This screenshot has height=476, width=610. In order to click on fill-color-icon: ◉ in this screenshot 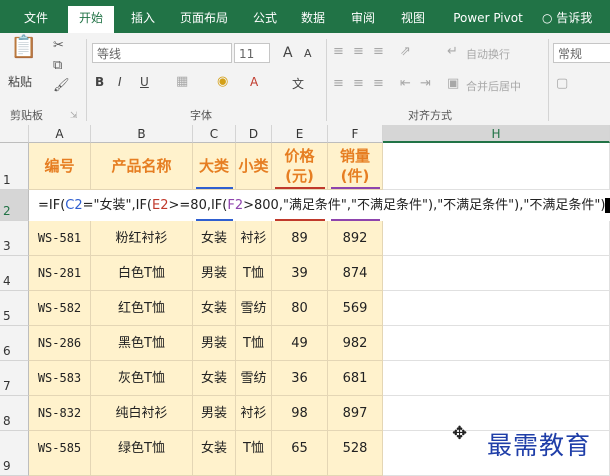, I will do `click(222, 82)`.